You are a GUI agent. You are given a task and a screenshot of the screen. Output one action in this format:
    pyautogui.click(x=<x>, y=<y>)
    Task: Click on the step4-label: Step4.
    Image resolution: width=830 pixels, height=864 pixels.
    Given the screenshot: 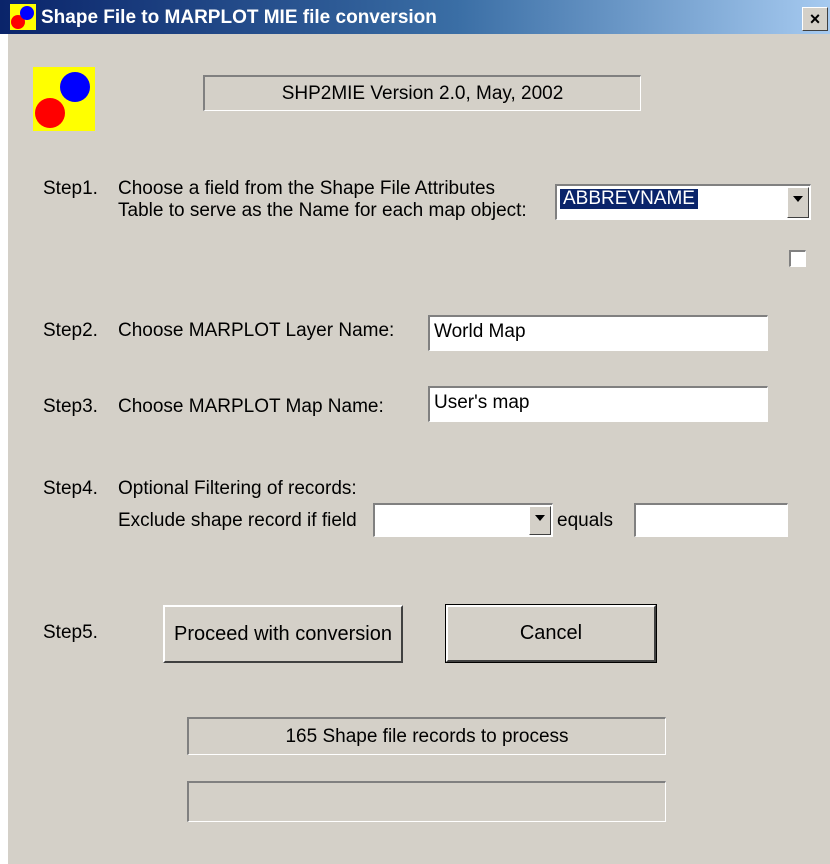 What is the action you would take?
    pyautogui.click(x=70, y=488)
    